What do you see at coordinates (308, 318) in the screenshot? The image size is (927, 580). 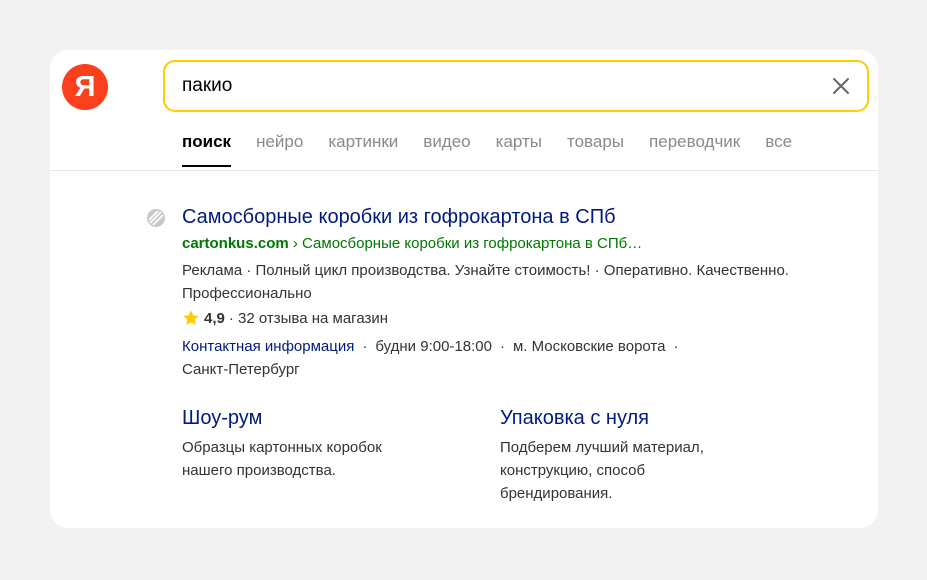 I see `rating-reviews: · 32 отзыва на магазин` at bounding box center [308, 318].